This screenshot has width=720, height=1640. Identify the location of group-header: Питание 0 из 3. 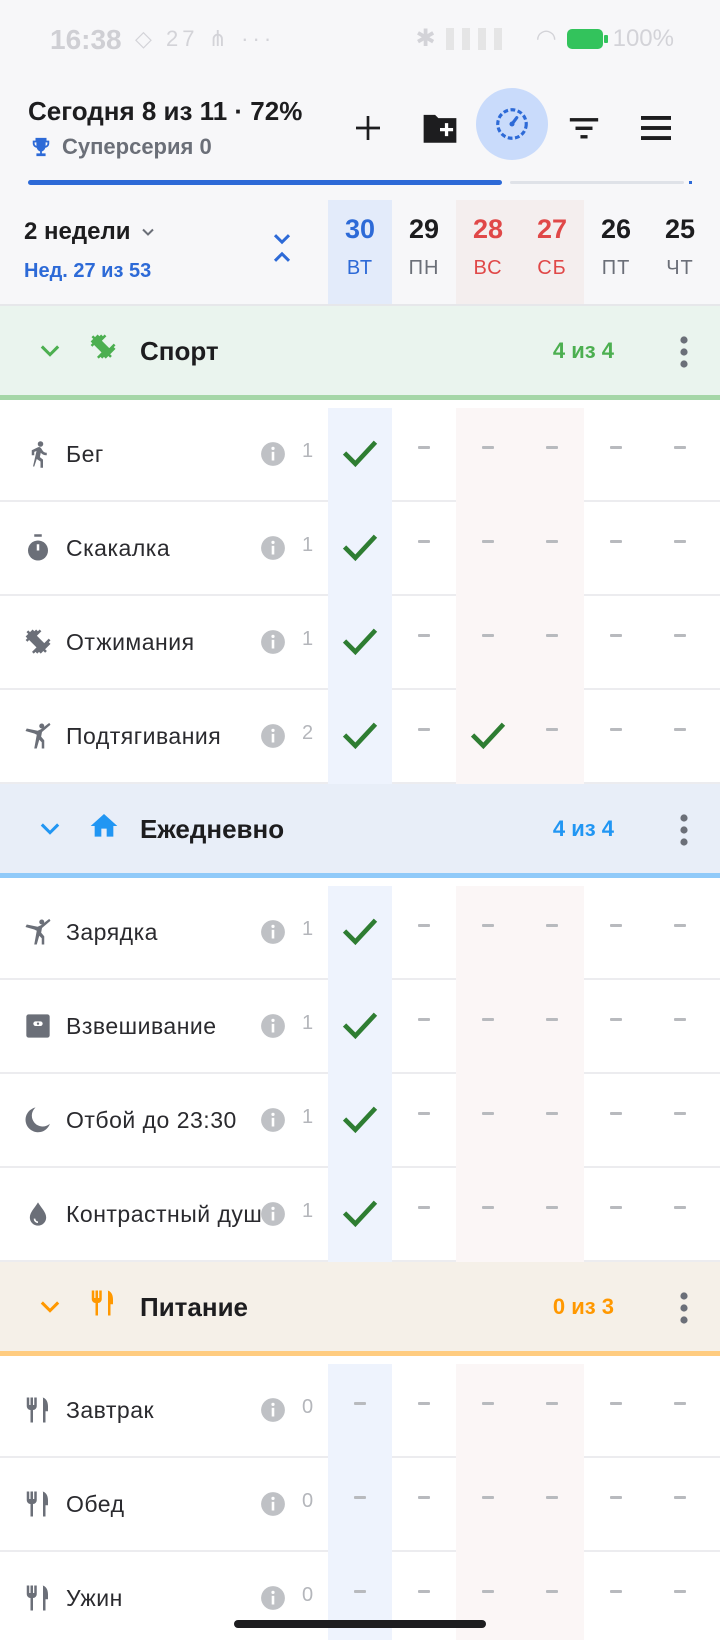
(360, 1309).